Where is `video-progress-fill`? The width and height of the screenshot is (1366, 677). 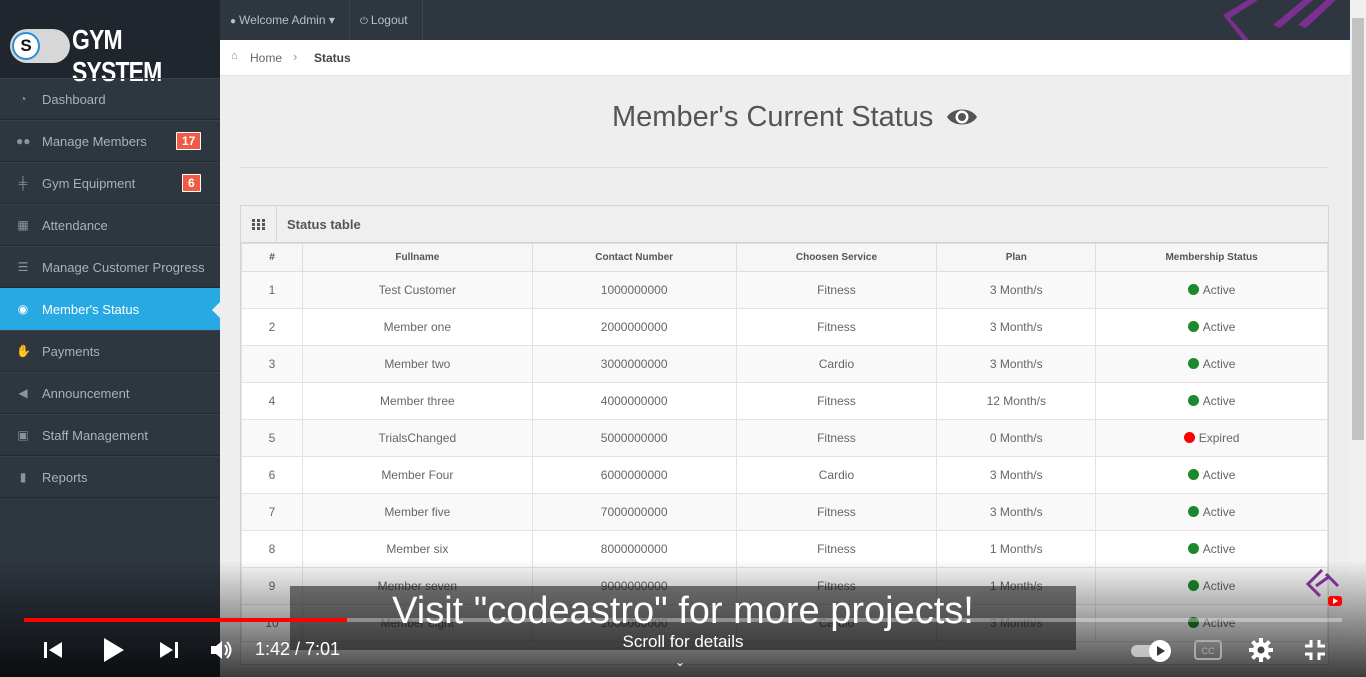 video-progress-fill is located at coordinates (185, 620).